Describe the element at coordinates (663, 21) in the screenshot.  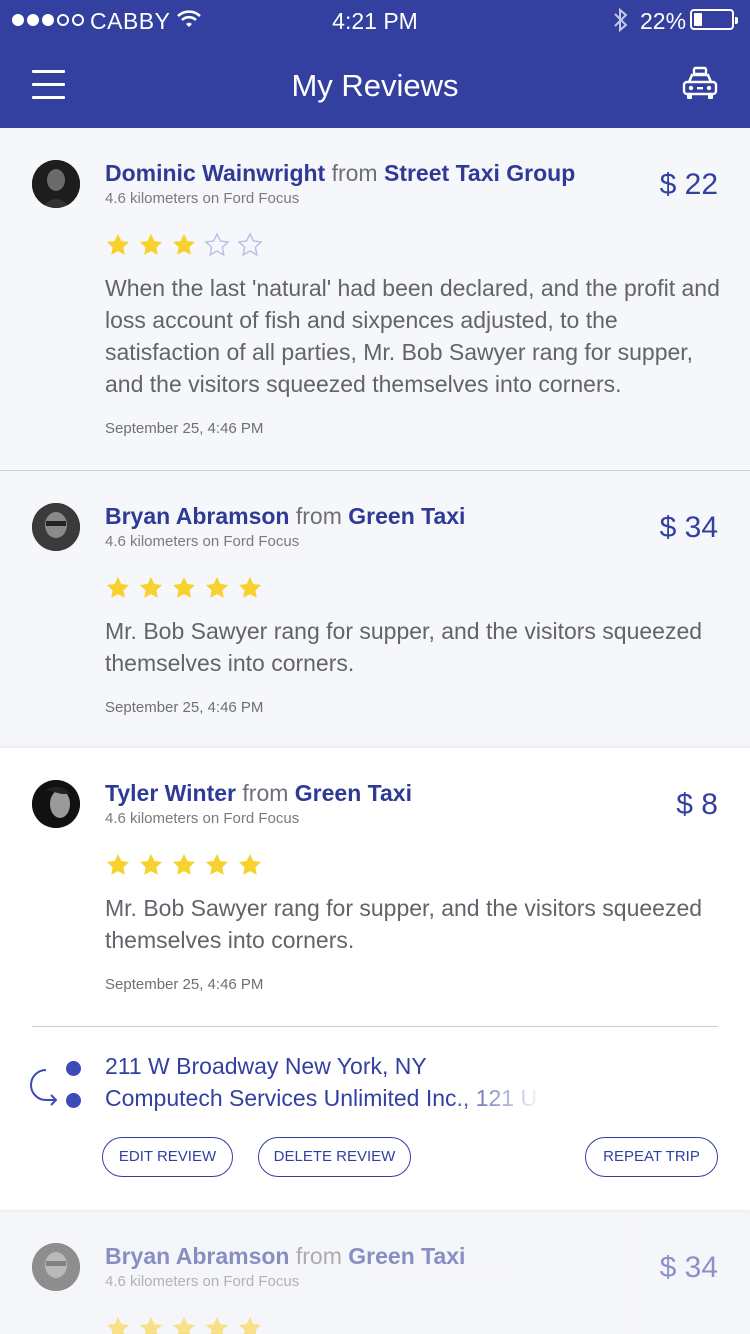
I see `battery-percent: 22%` at that location.